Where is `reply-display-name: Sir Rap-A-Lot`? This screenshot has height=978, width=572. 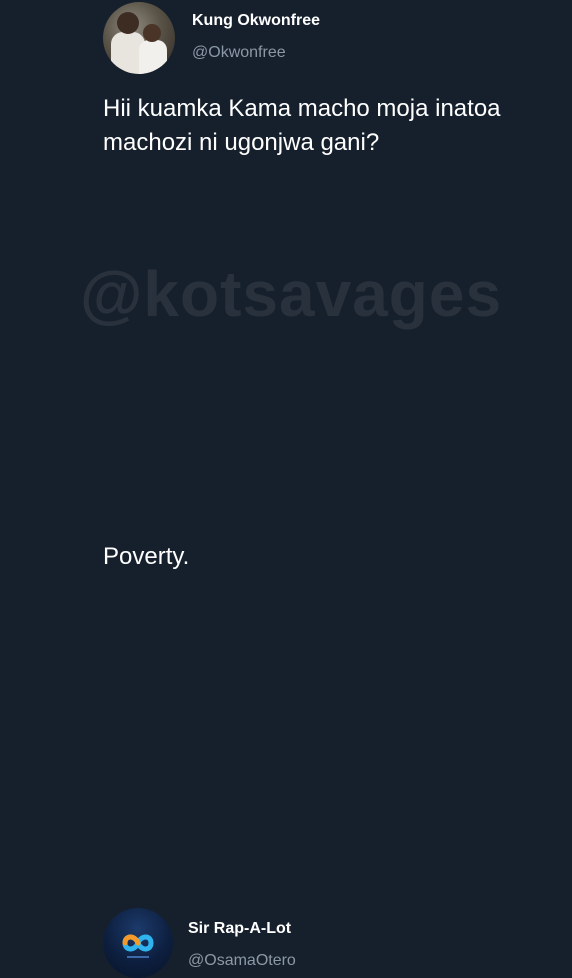
reply-display-name: Sir Rap-A-Lot is located at coordinates (239, 929).